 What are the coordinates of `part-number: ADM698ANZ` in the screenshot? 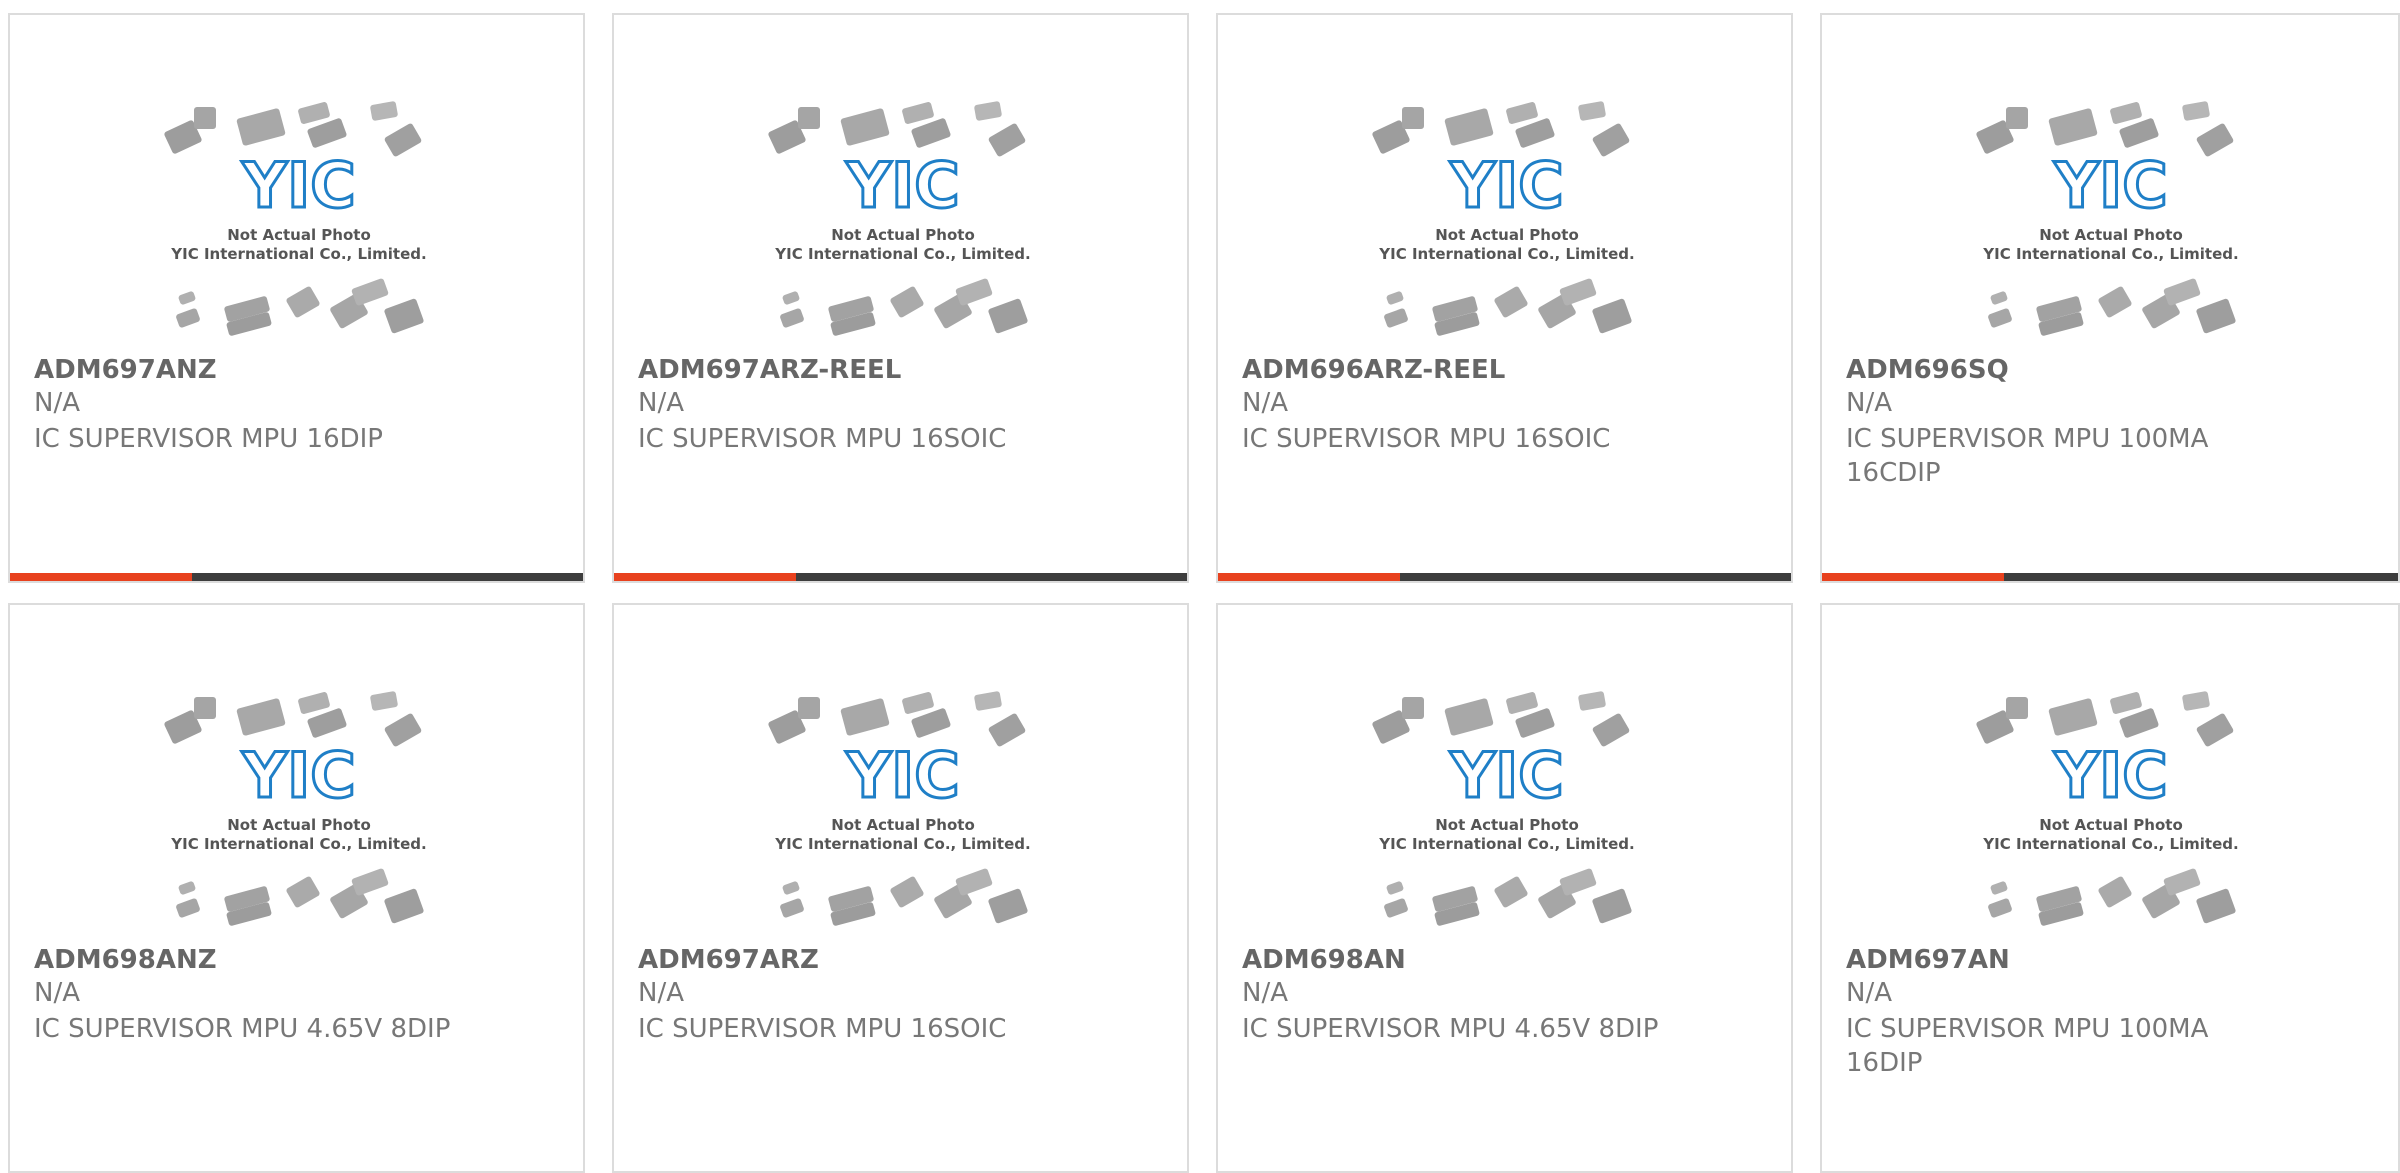 It's located at (125, 960).